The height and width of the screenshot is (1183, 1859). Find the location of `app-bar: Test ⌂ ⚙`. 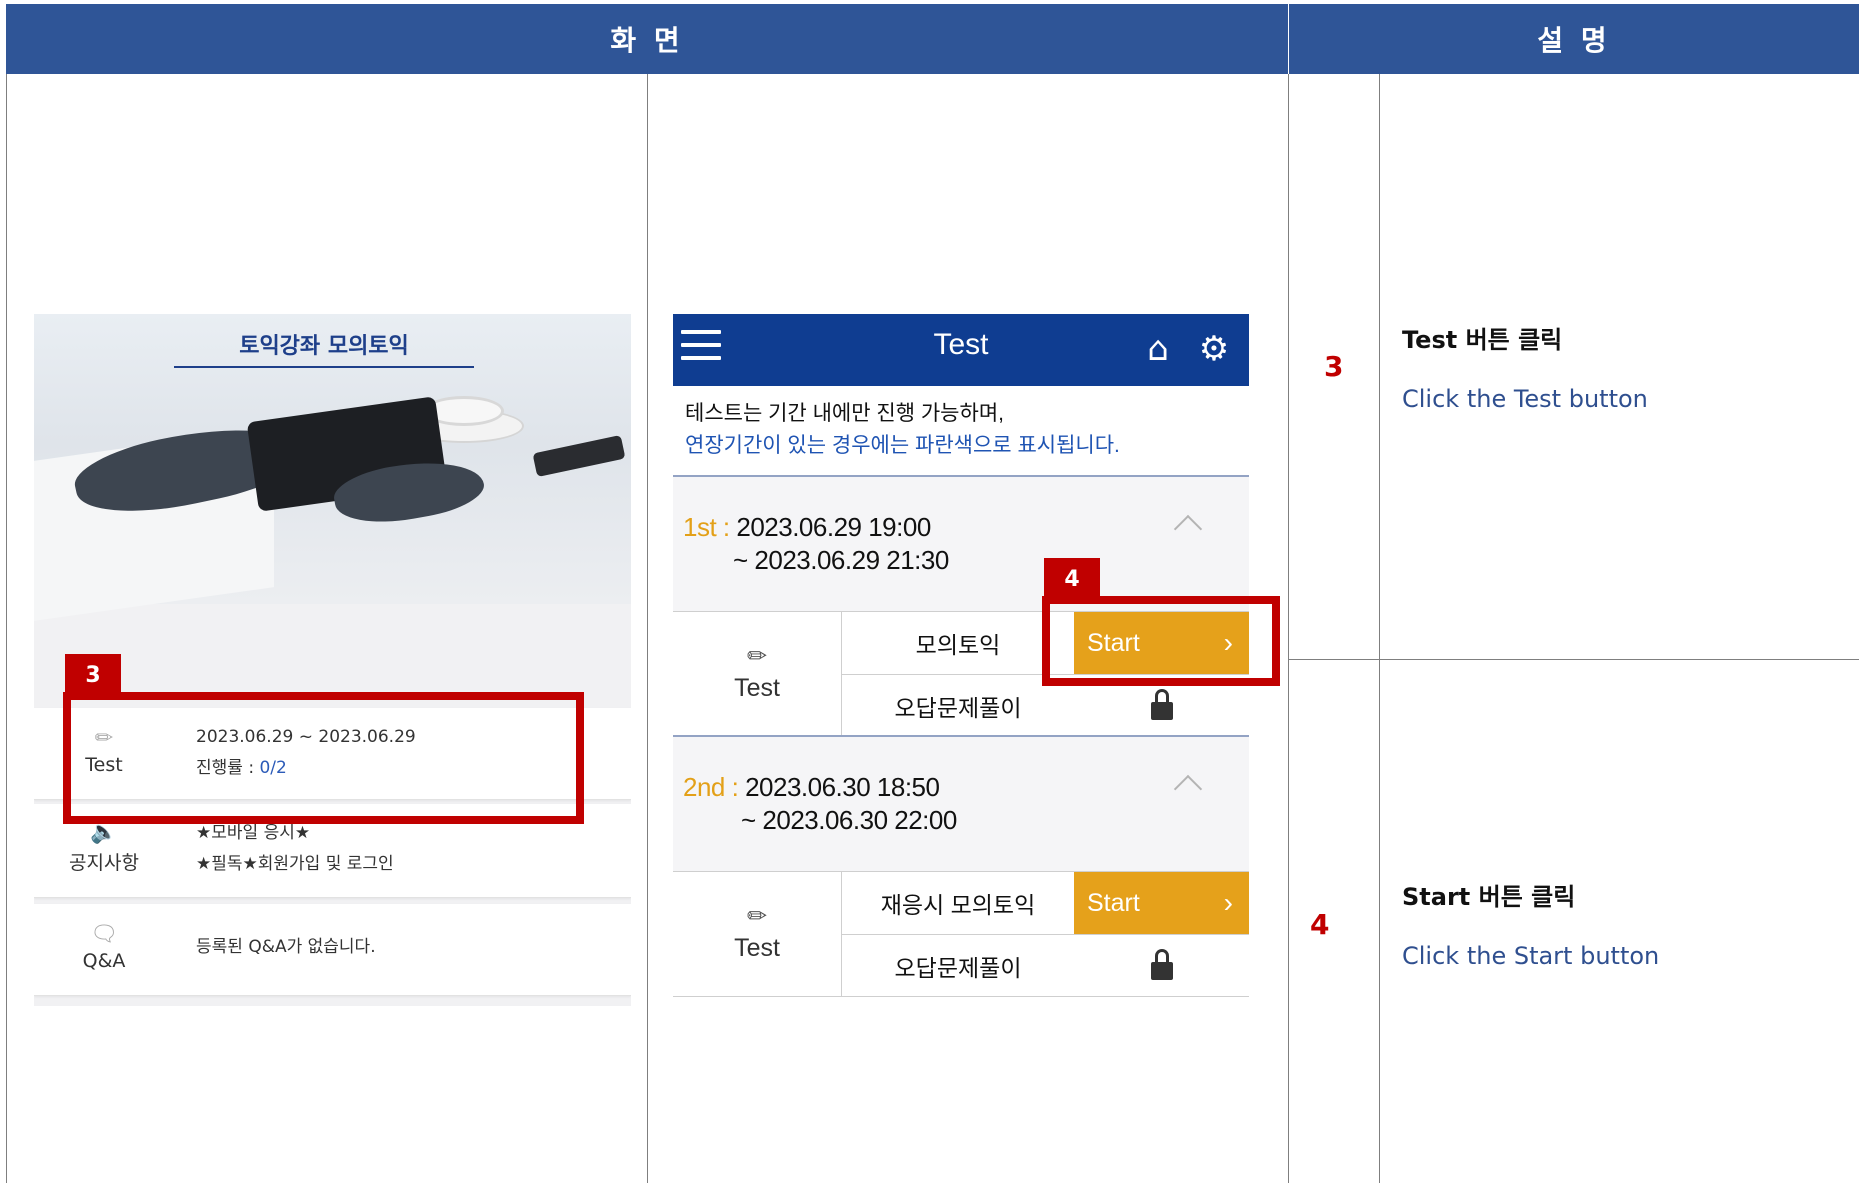

app-bar: Test ⌂ ⚙ is located at coordinates (961, 350).